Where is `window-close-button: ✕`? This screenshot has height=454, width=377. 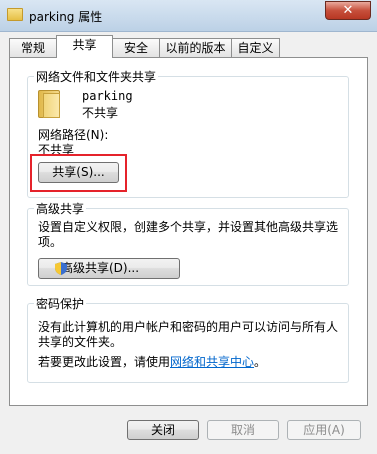
window-close-button: ✕ is located at coordinates (348, 10).